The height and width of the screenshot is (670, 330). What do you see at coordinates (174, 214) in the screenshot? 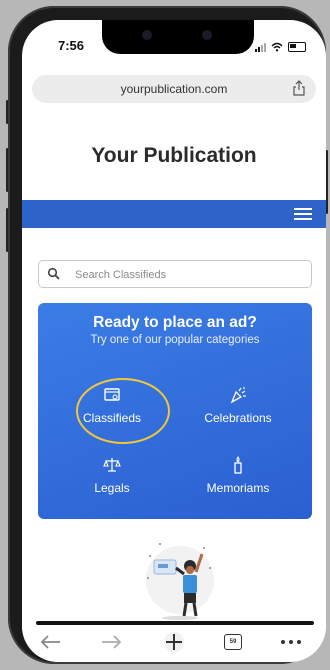
I see `site-nav-bar` at bounding box center [174, 214].